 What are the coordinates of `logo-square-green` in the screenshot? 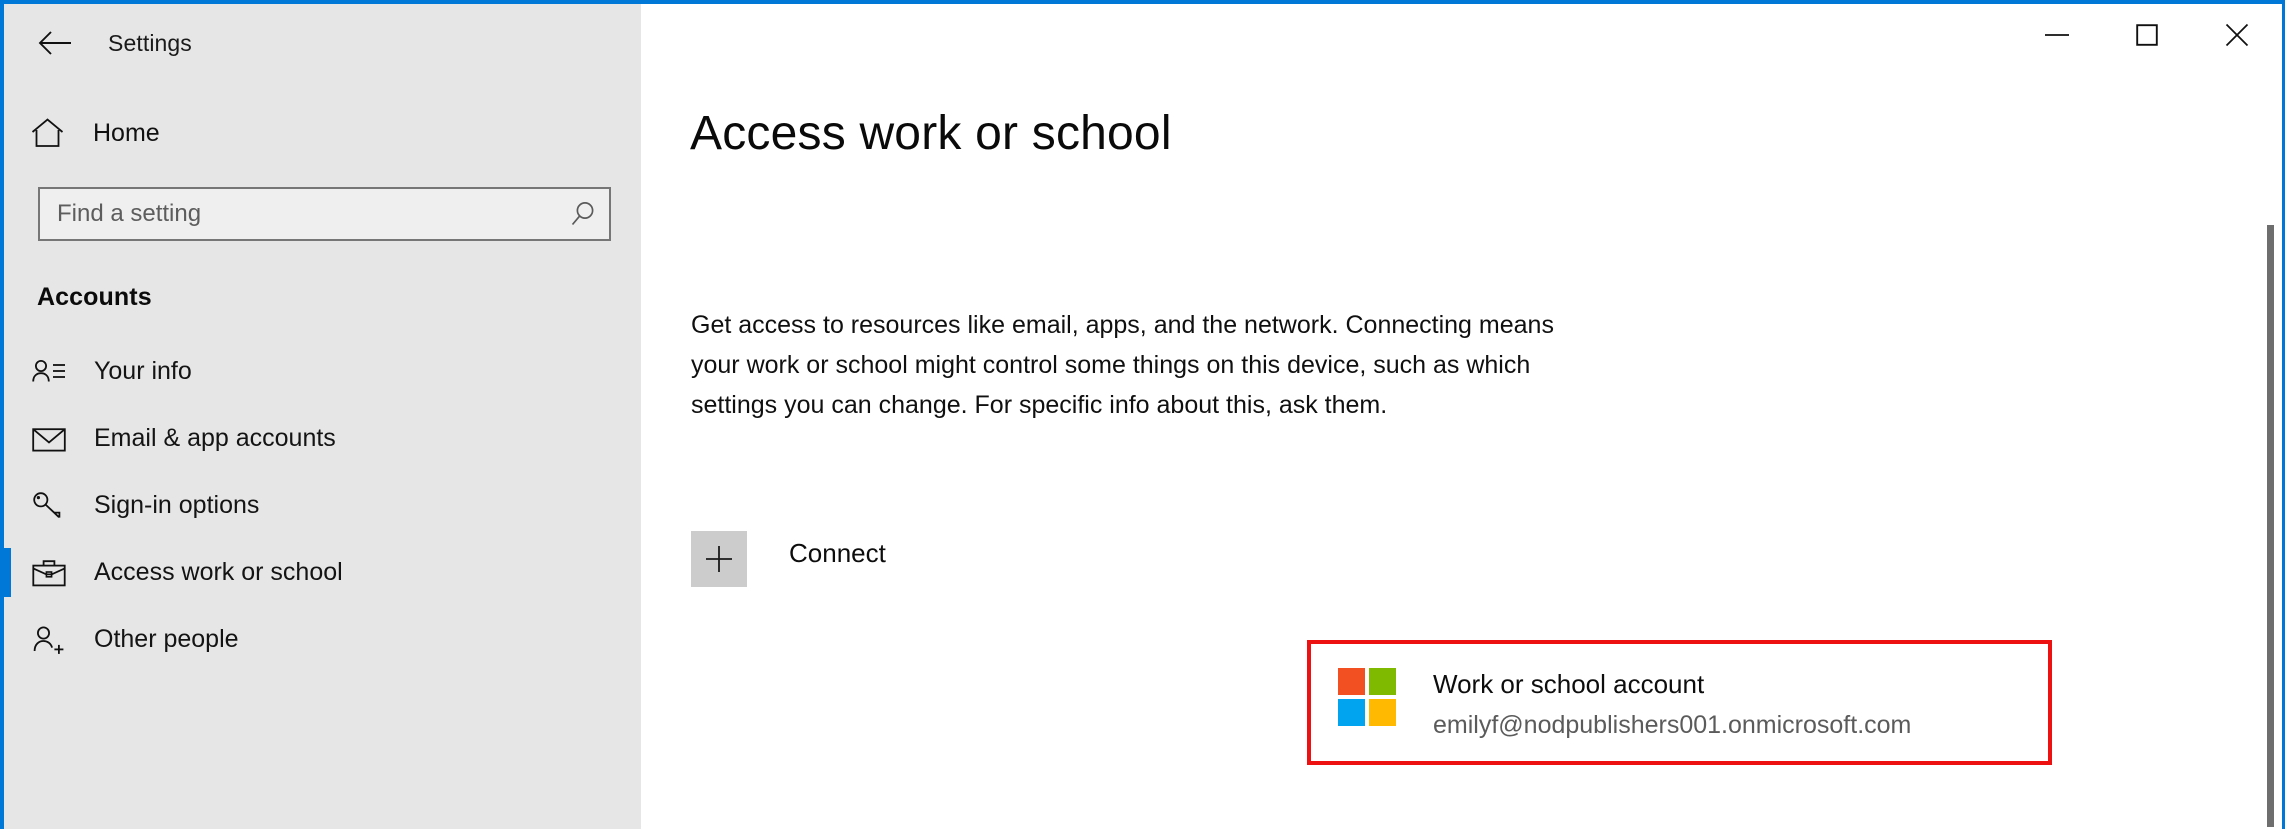 It's located at (1382, 681).